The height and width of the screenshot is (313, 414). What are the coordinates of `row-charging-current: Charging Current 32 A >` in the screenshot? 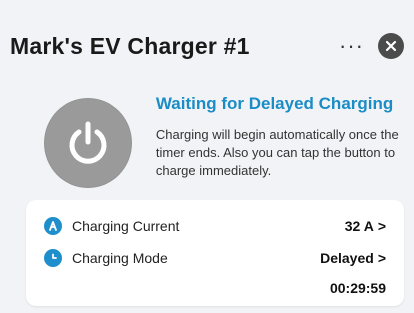 It's located at (215, 226).